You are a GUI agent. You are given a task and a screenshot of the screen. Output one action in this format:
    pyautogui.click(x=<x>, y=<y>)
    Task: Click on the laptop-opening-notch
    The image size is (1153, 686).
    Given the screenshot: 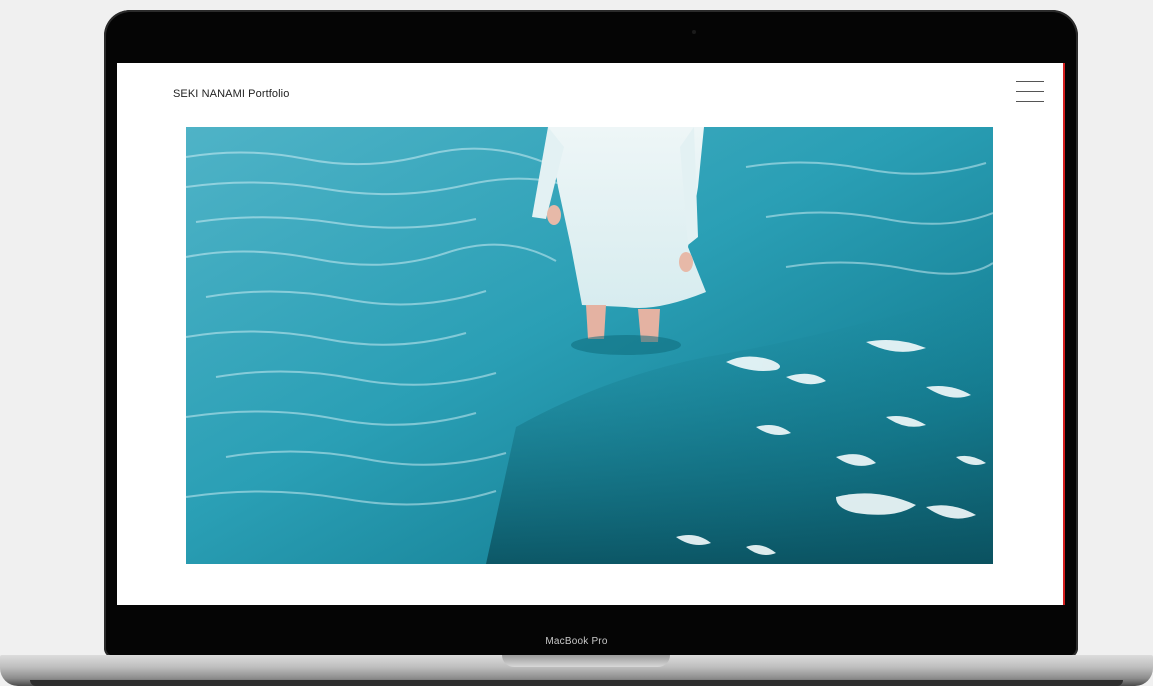 What is the action you would take?
    pyautogui.click(x=586, y=661)
    